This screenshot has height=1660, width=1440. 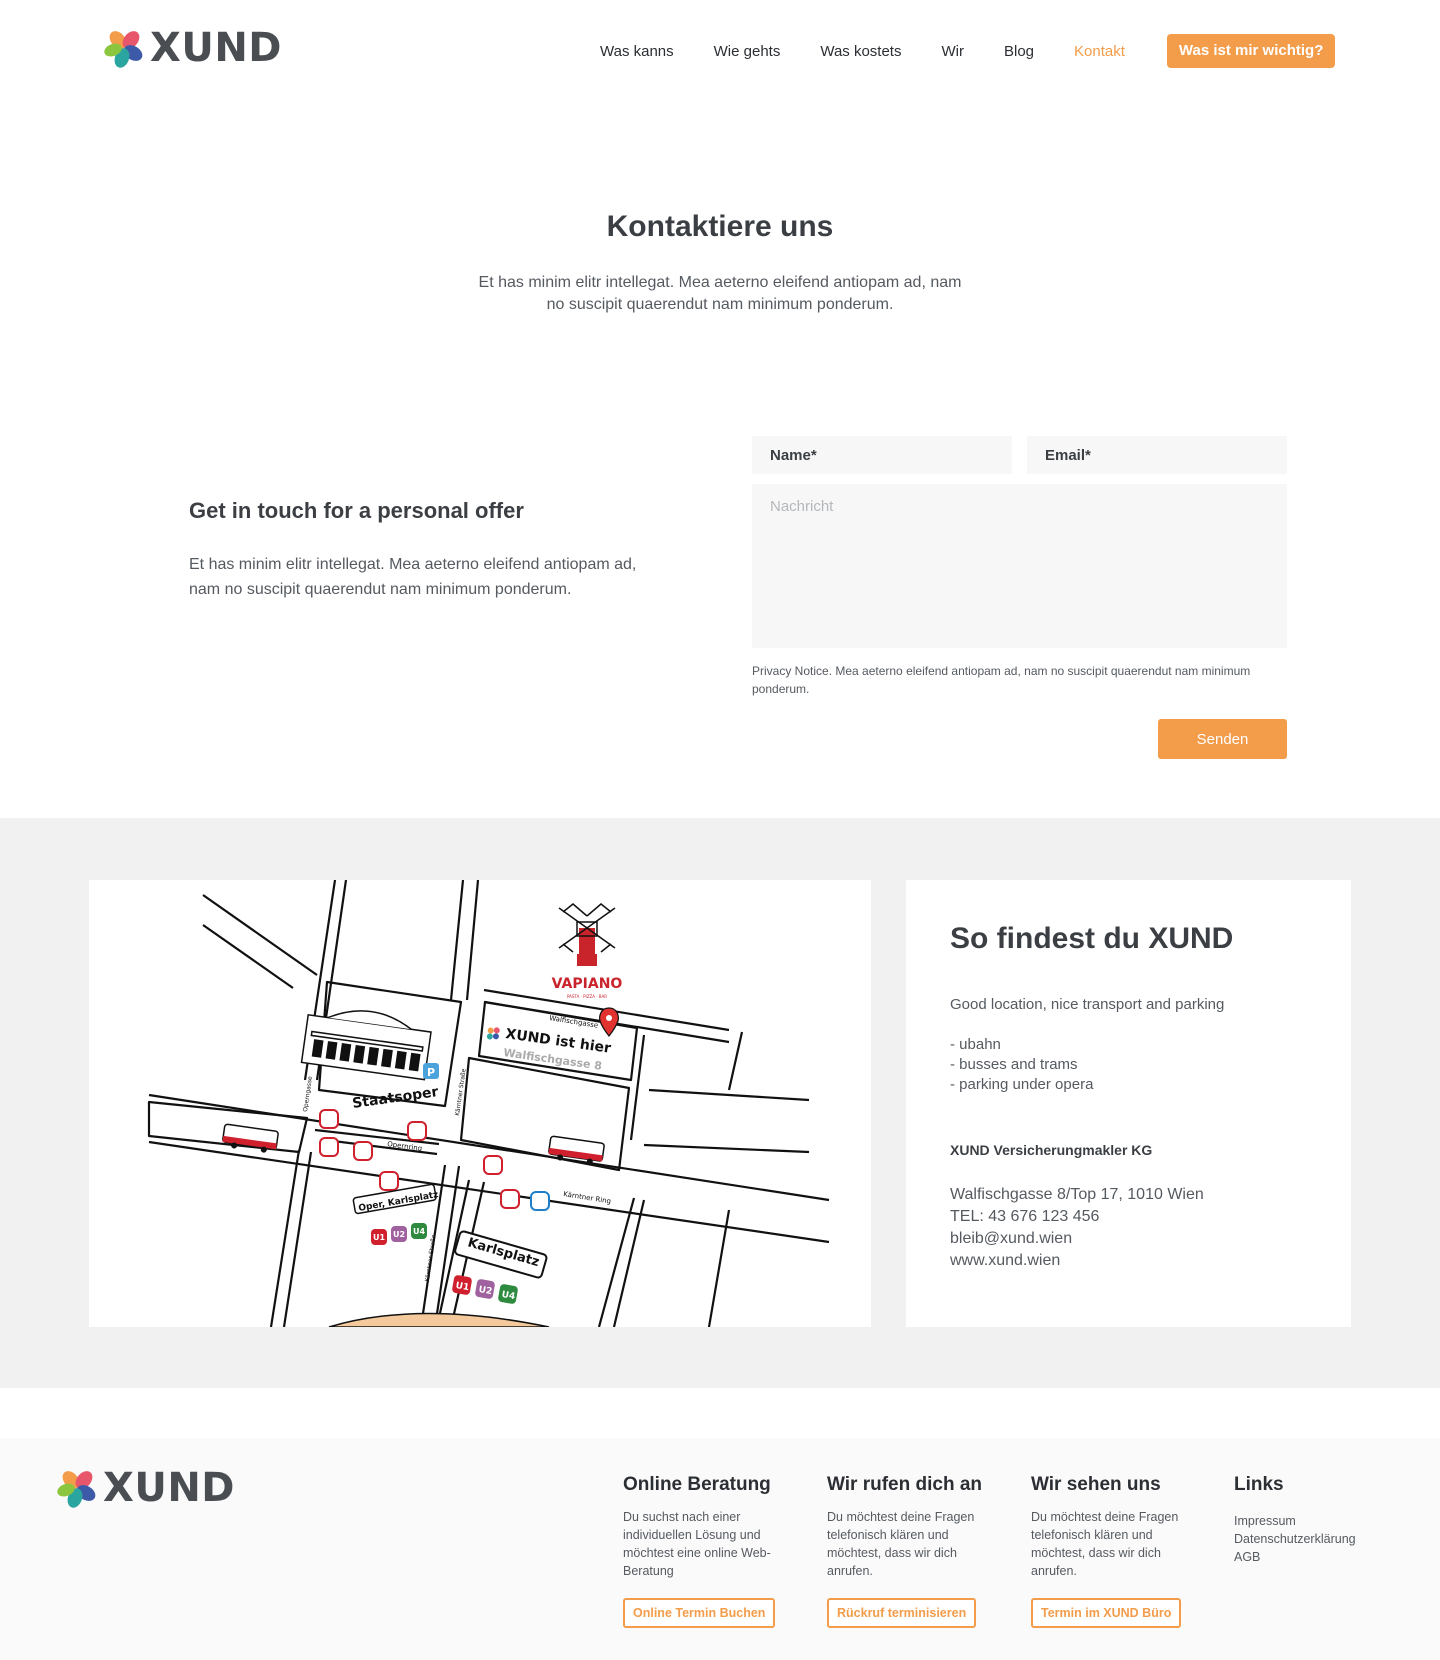 What do you see at coordinates (1077, 1261) in the screenshot?
I see `website-link: www.xund.wien` at bounding box center [1077, 1261].